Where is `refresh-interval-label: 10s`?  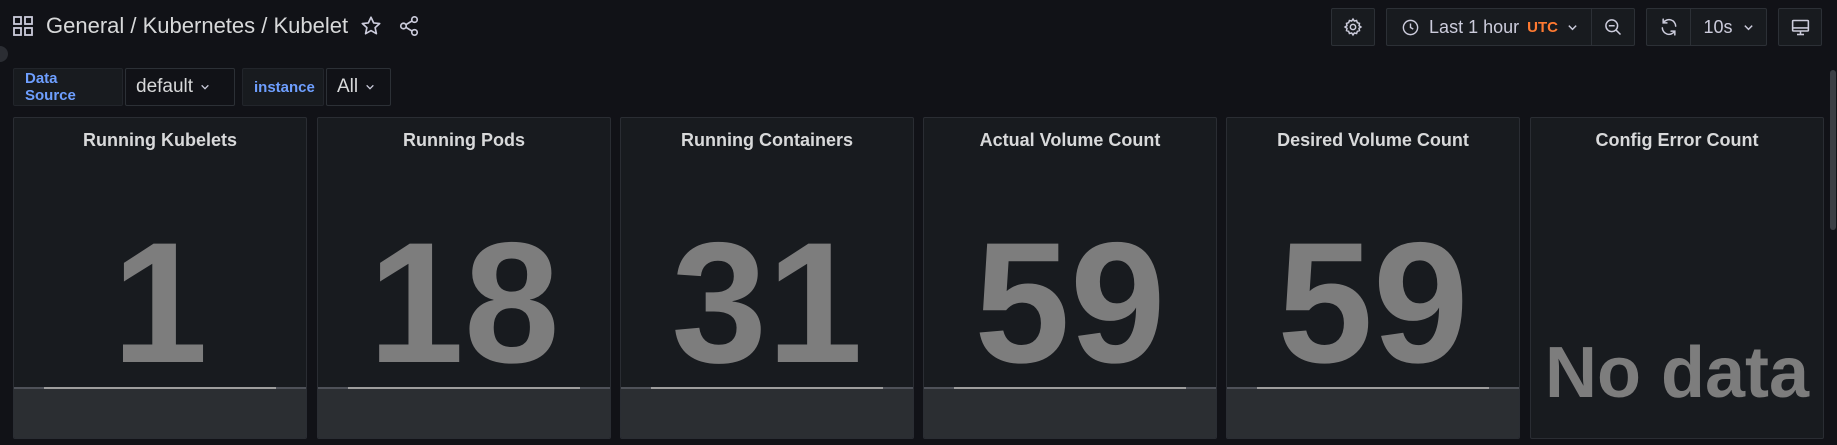
refresh-interval-label: 10s is located at coordinates (1718, 26).